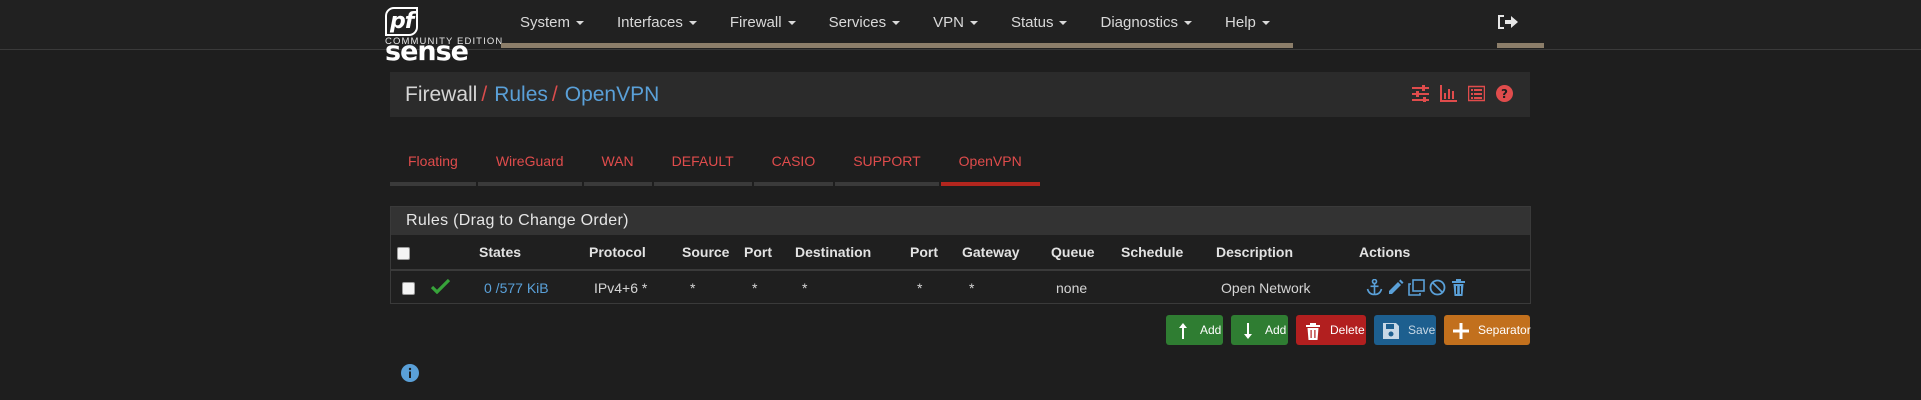 The width and height of the screenshot is (1921, 400). Describe the element at coordinates (1347, 330) in the screenshot. I see `delete-label: Delete` at that location.